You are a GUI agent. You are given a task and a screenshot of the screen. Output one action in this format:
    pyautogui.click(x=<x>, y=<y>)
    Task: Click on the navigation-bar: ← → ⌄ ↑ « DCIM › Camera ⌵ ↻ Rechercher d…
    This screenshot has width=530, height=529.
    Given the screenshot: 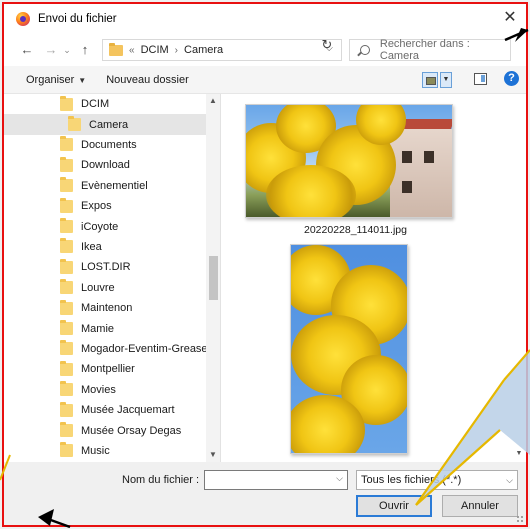 What is the action you would take?
    pyautogui.click(x=265, y=50)
    